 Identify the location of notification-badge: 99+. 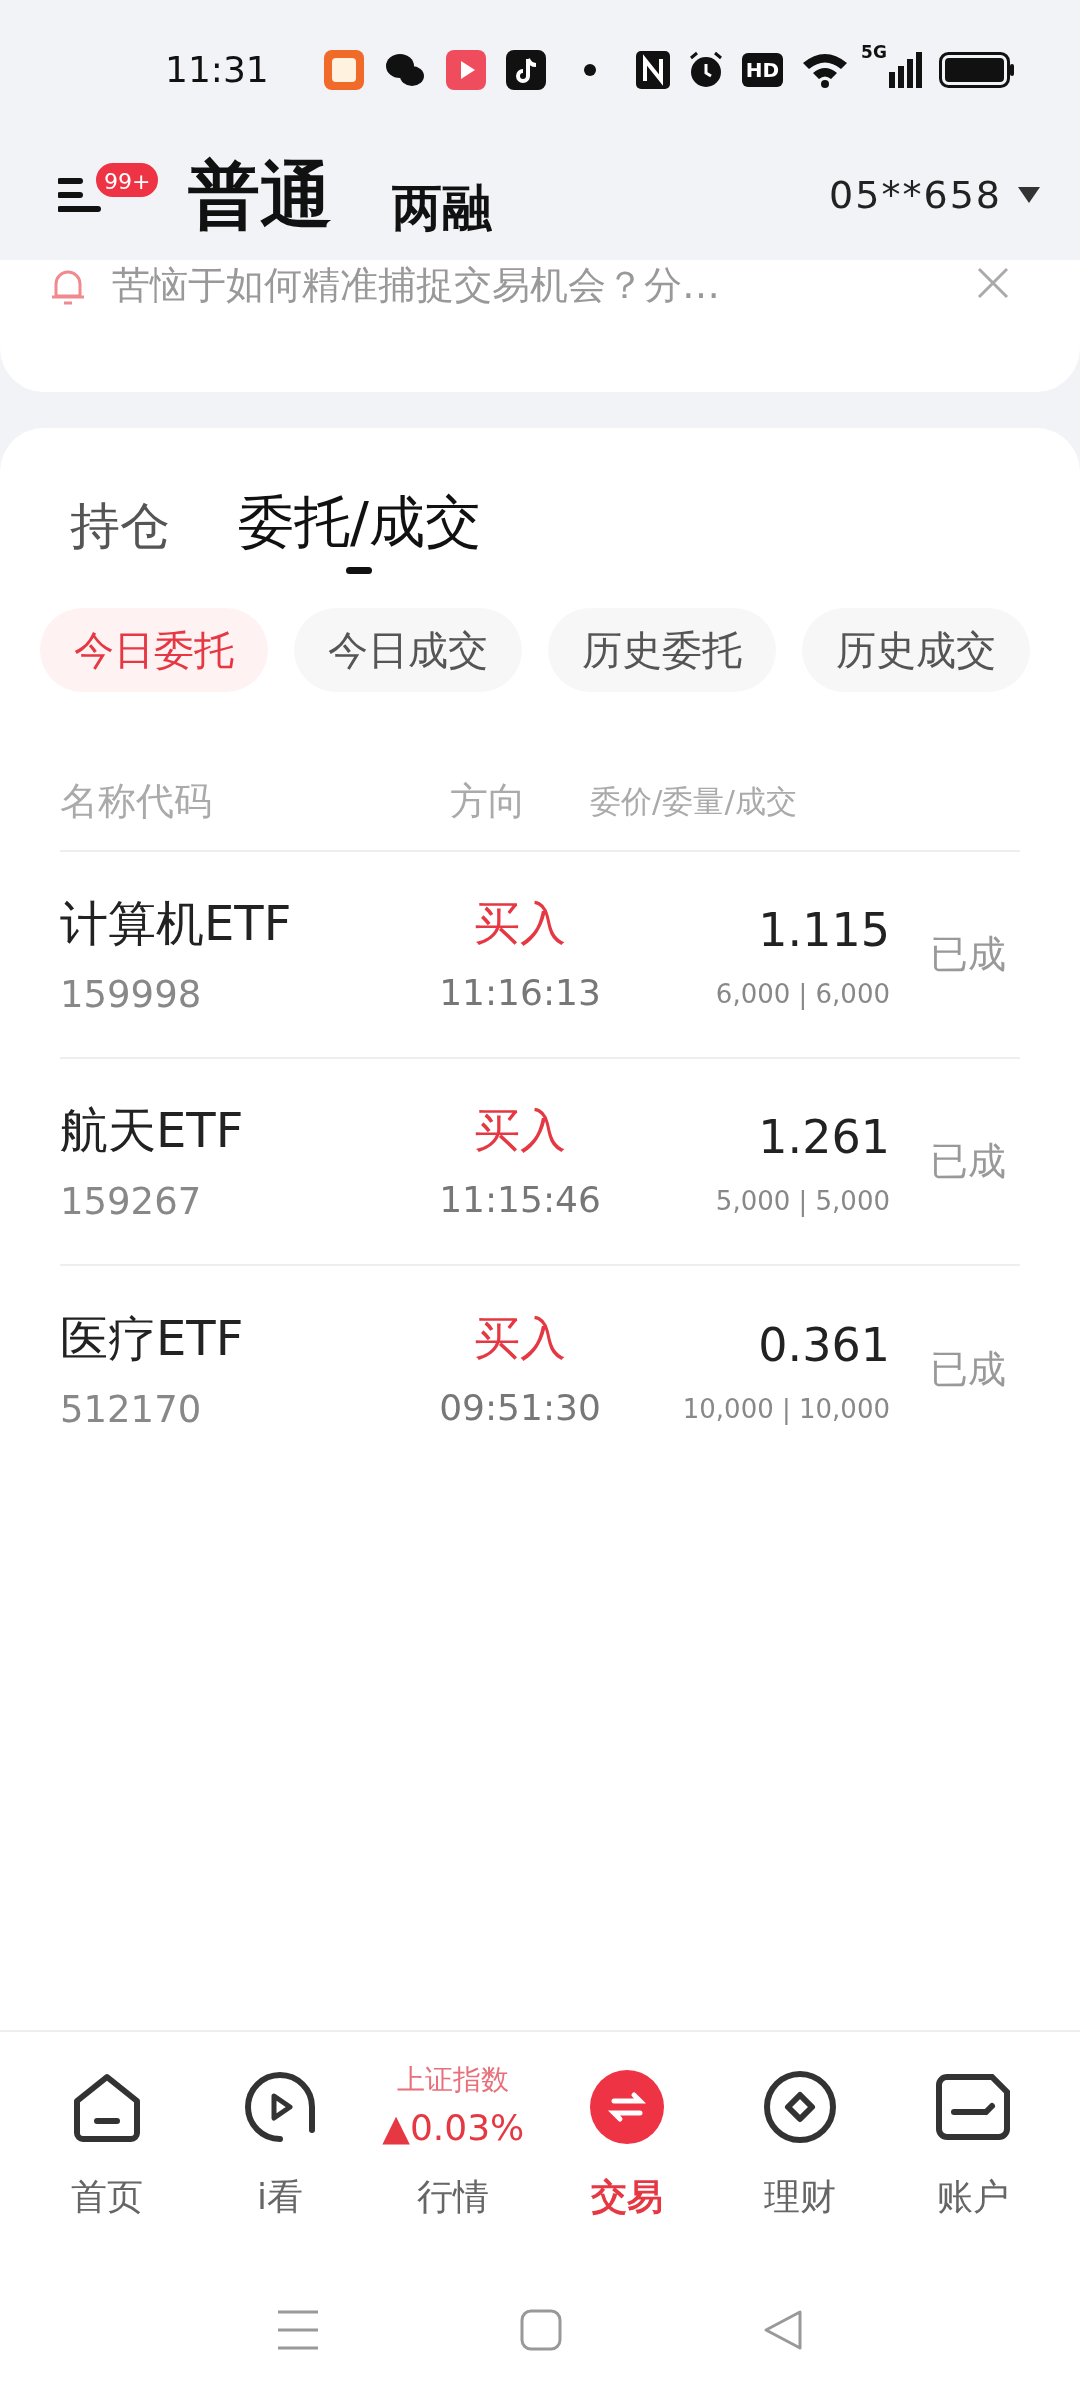
(127, 180).